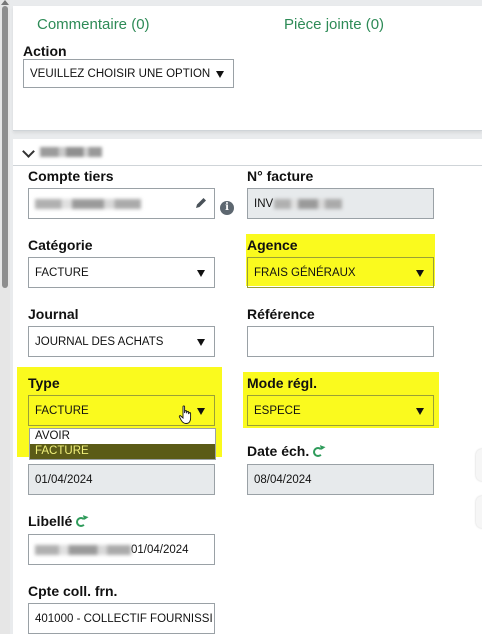 Image resolution: width=482 pixels, height=634 pixels. What do you see at coordinates (308, 203) in the screenshot?
I see `n-facture-value-redacted` at bounding box center [308, 203].